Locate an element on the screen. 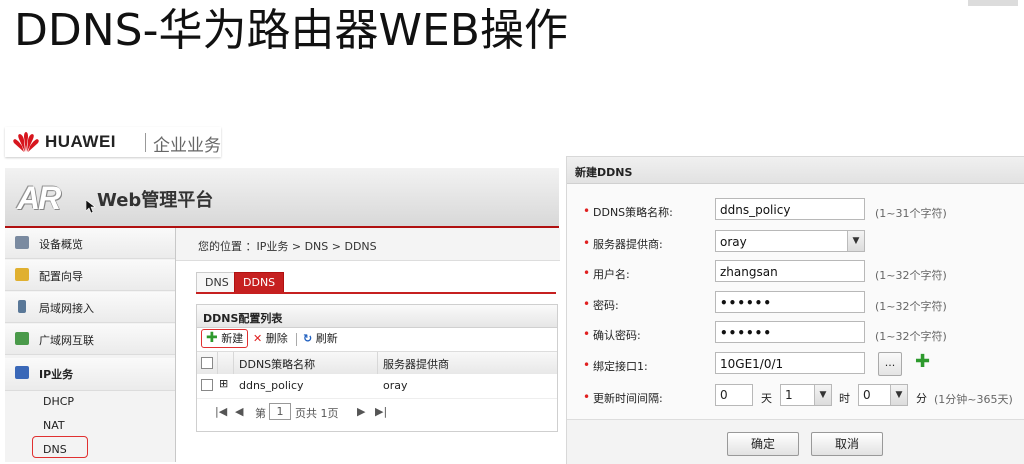 The width and height of the screenshot is (1024, 464). panel-title: DDNS配置列表 is located at coordinates (377, 316).